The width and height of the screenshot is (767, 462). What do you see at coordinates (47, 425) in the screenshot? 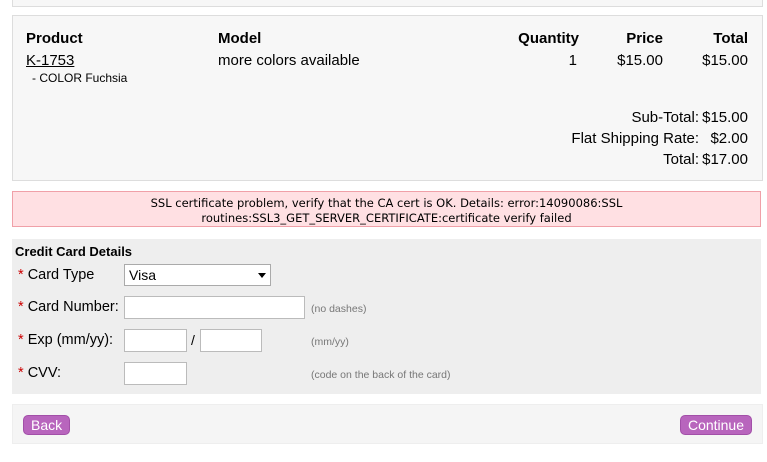
I see `back-button: Back` at bounding box center [47, 425].